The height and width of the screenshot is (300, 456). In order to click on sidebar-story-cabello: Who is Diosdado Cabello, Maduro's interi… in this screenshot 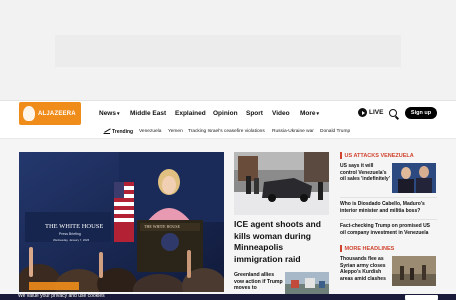, I will do `click(388, 207)`.